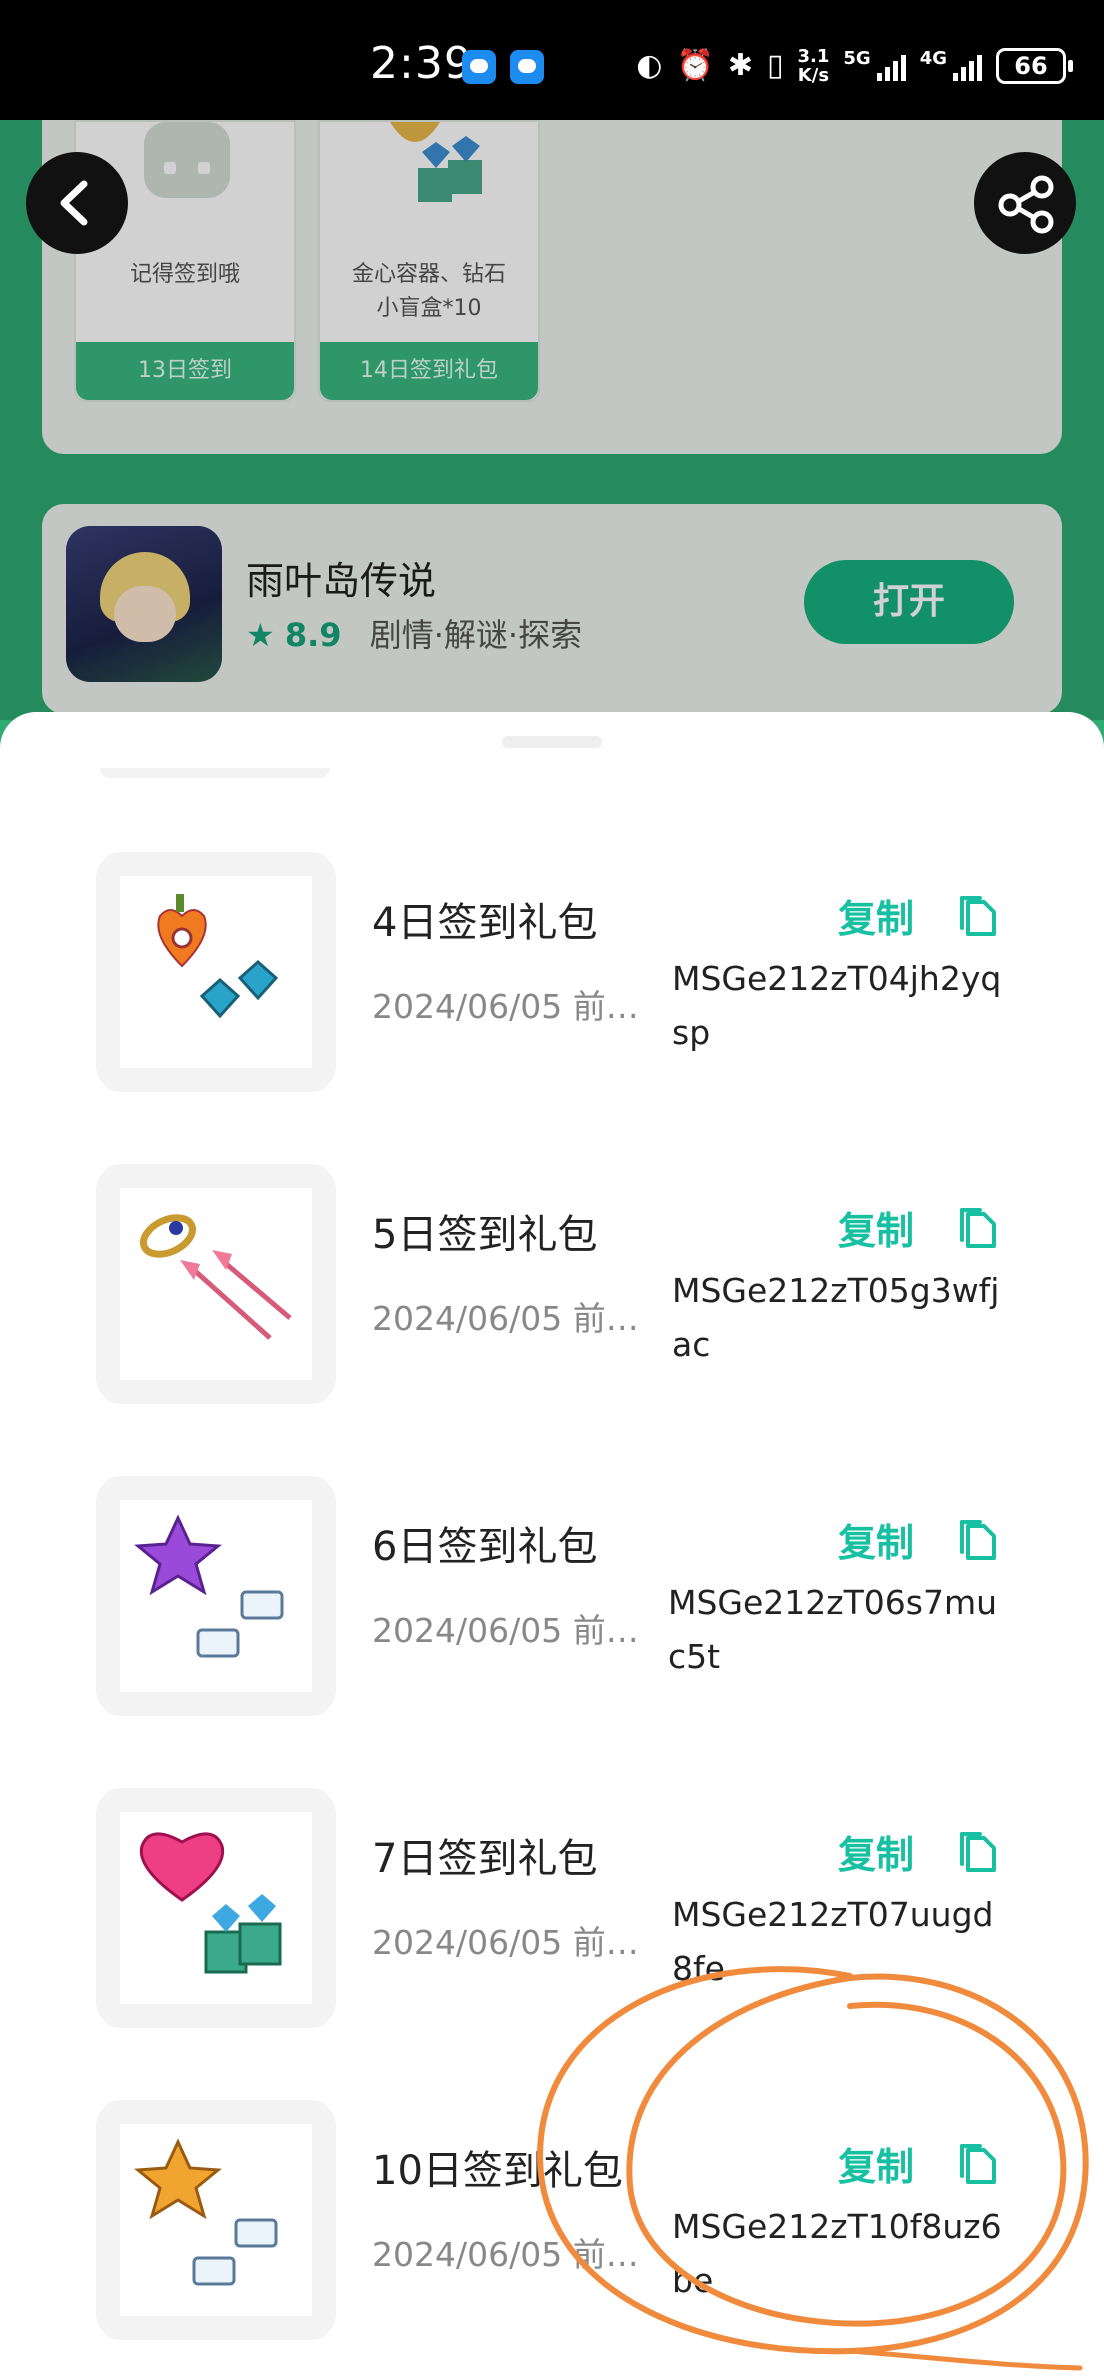  I want to click on network-type-4g: 4G, so click(933, 58).